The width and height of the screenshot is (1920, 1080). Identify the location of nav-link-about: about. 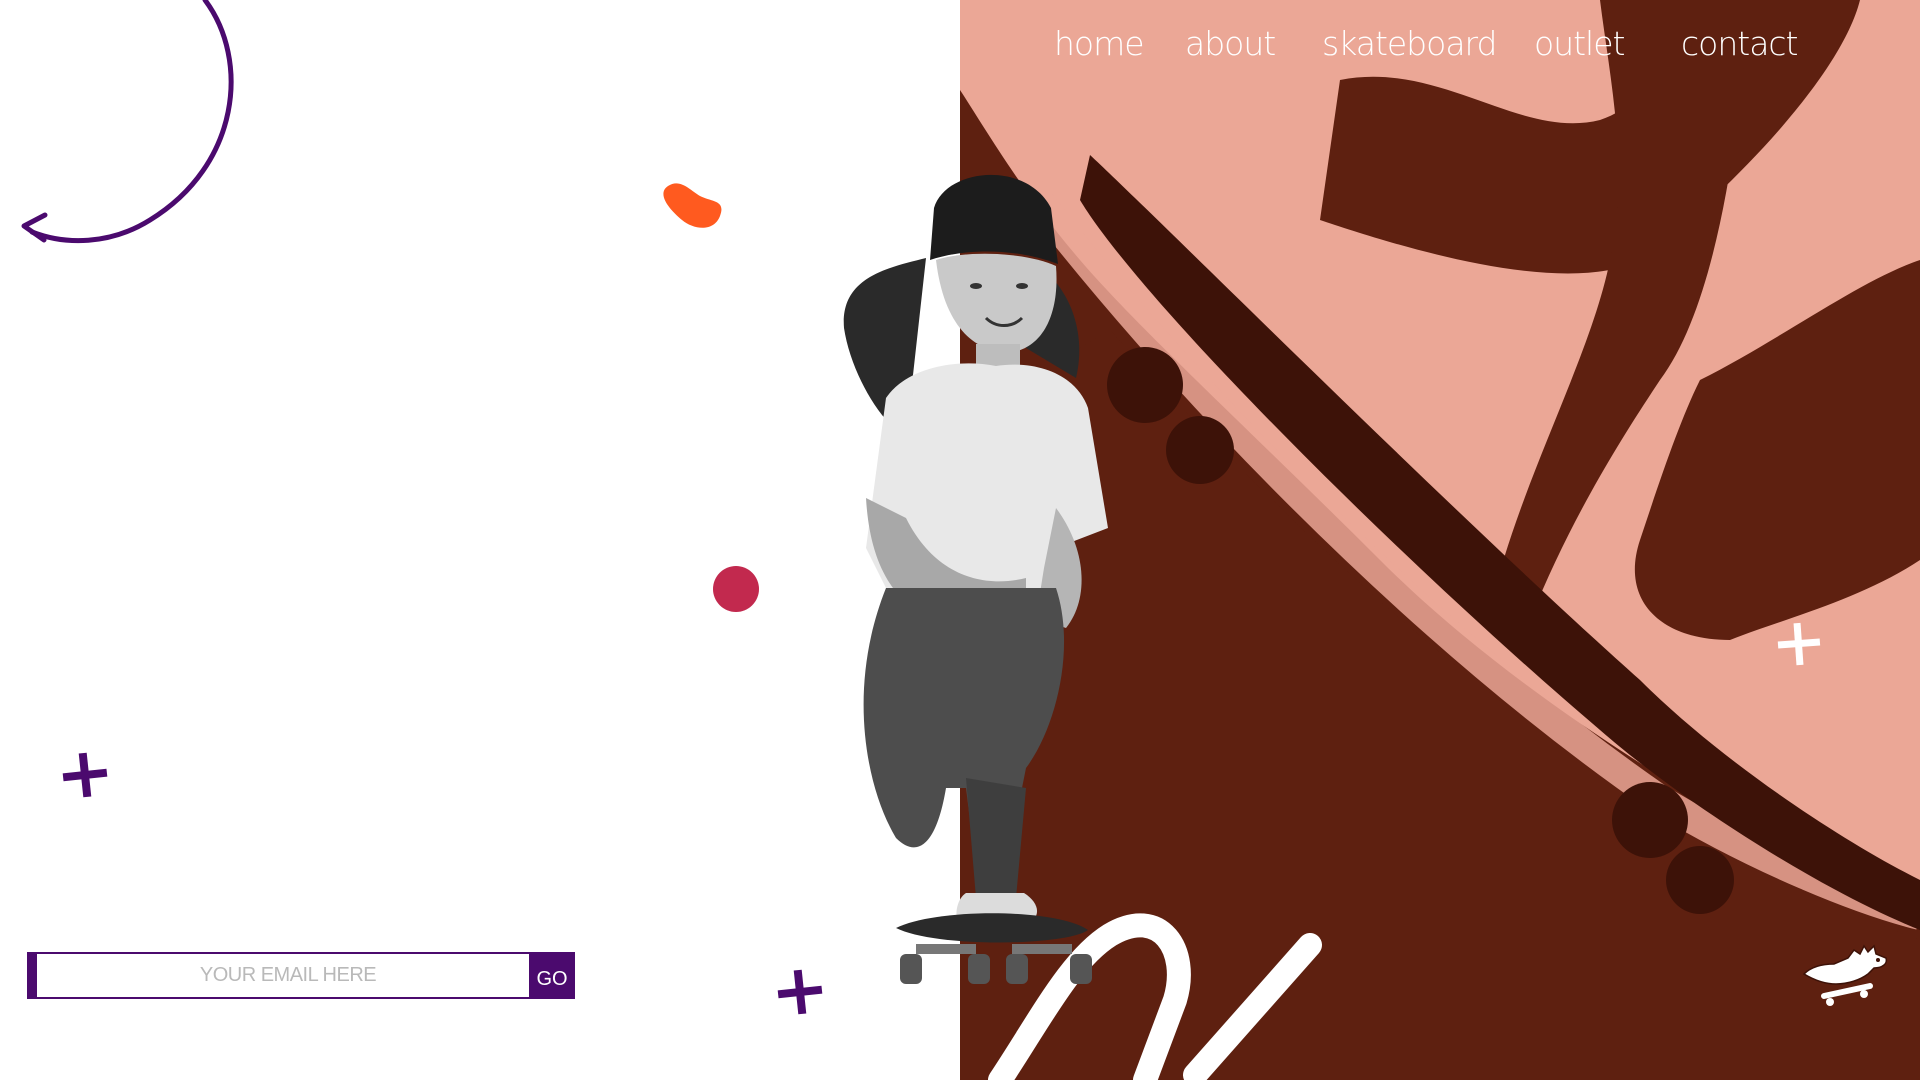
(1230, 43).